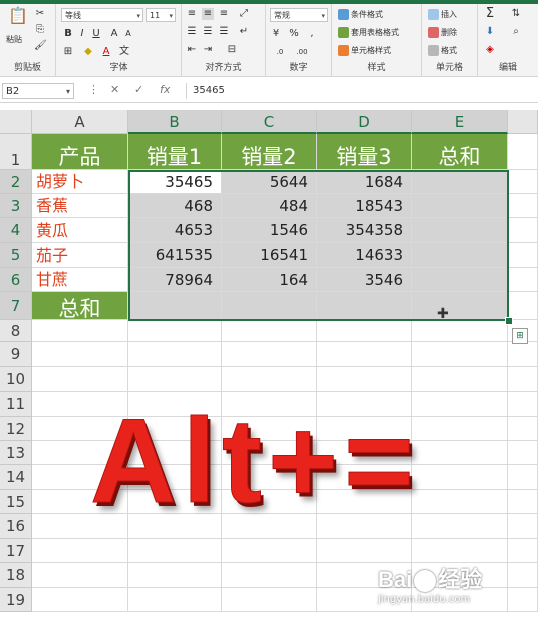 The image size is (538, 622). Describe the element at coordinates (244, 32) in the screenshot. I see `wrap-text-icon: ↵` at that location.